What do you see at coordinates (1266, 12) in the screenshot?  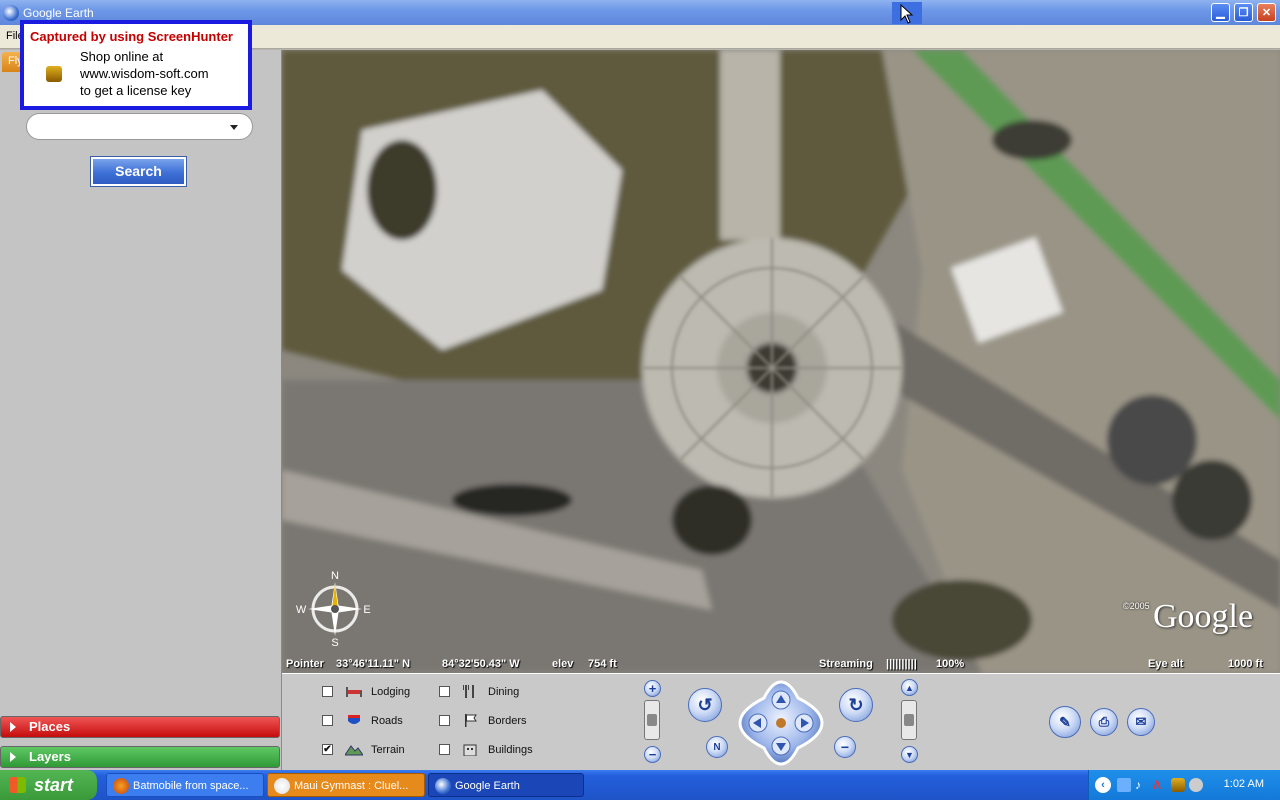 I see `close-button: ✕` at bounding box center [1266, 12].